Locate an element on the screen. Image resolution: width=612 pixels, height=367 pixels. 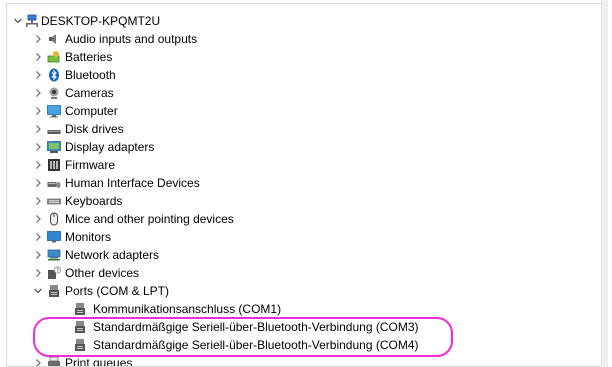
unknown-device-icon: ? is located at coordinates (54, 273).